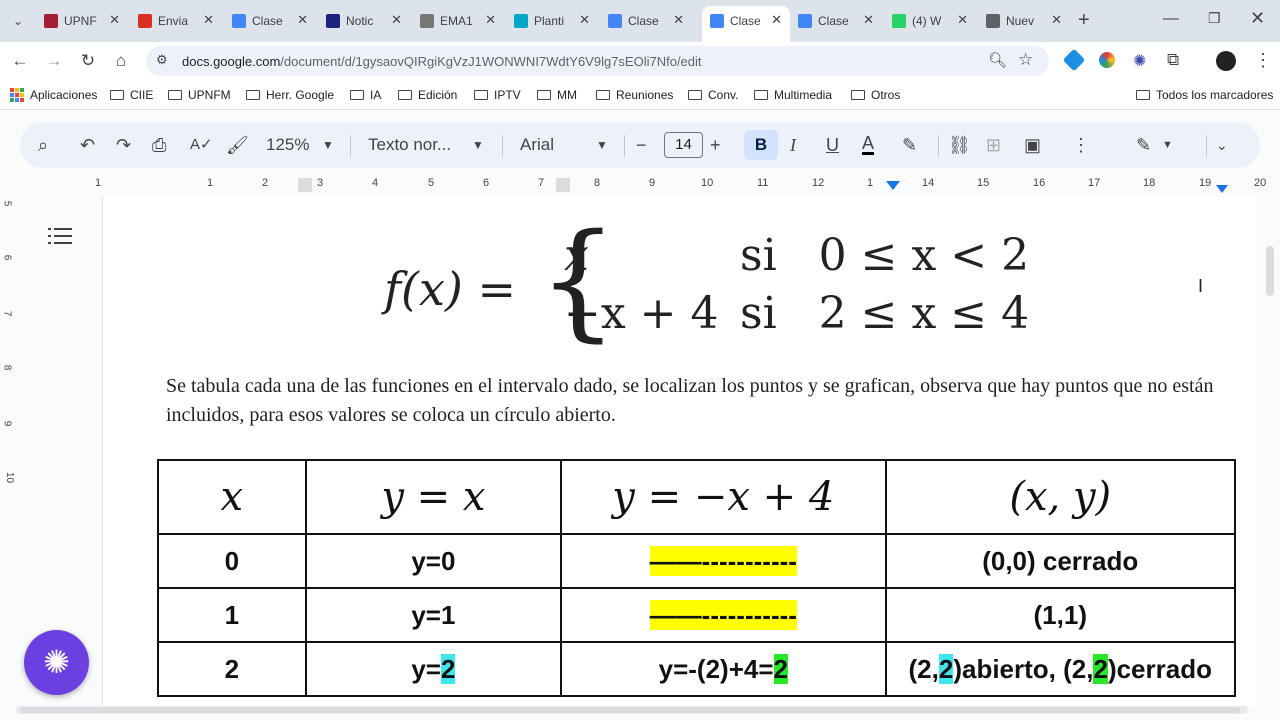 The height and width of the screenshot is (720, 1280). Describe the element at coordinates (1084, 20) in the screenshot. I see `new-tab-icon: +` at that location.